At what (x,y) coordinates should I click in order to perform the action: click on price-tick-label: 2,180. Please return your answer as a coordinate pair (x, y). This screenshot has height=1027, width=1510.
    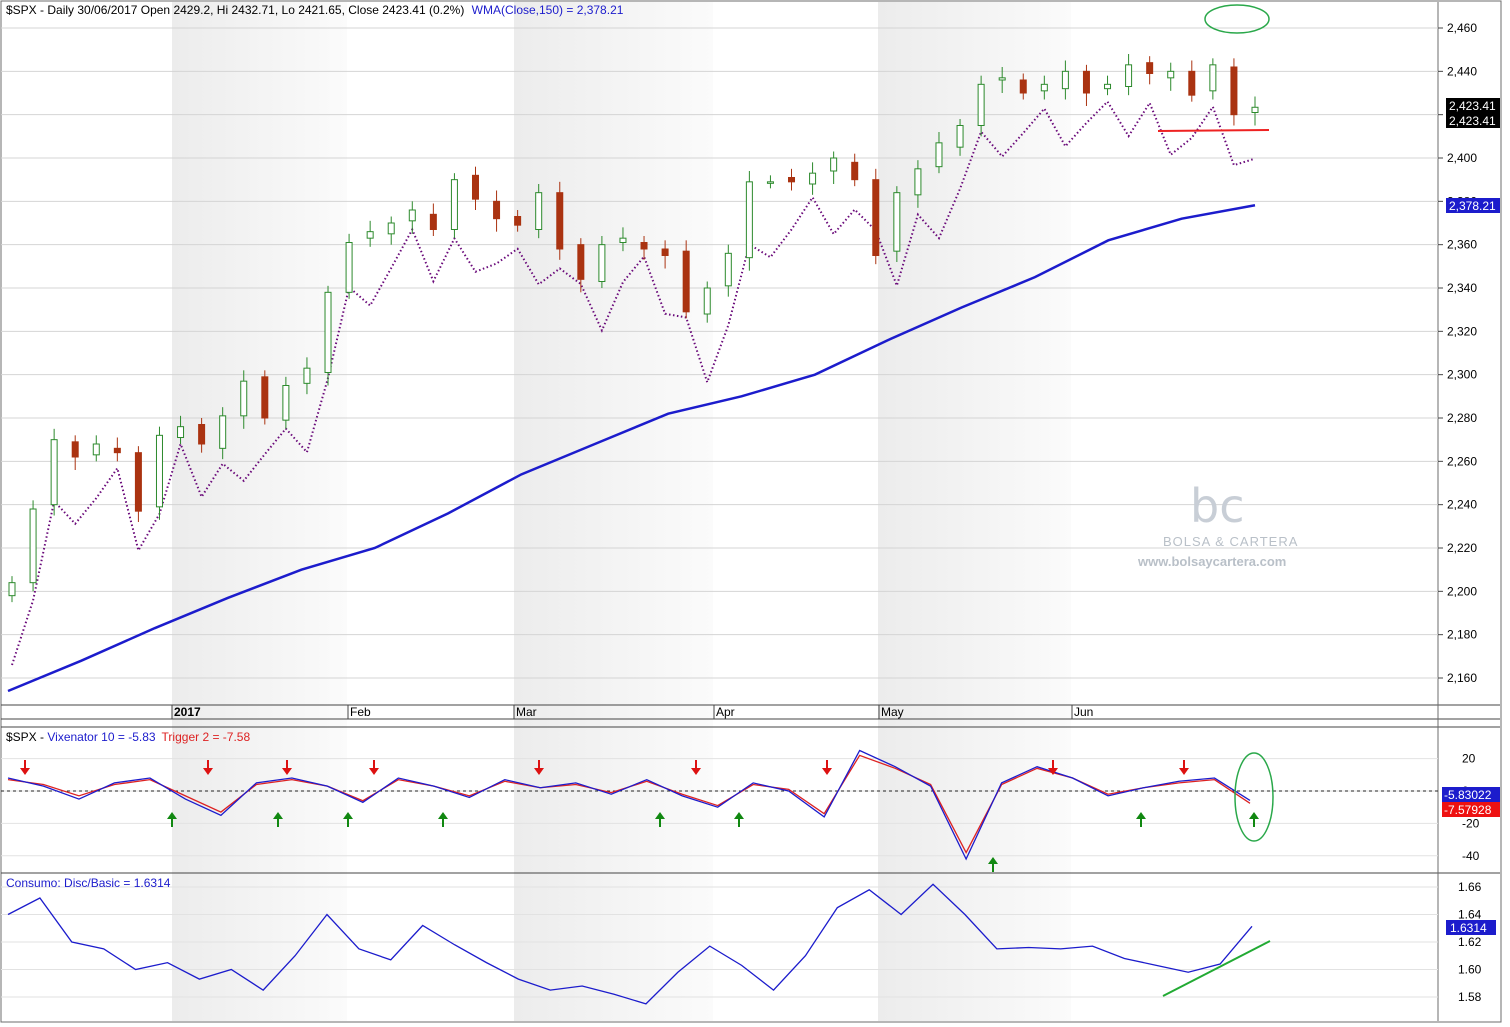
    Looking at the image, I should click on (1462, 635).